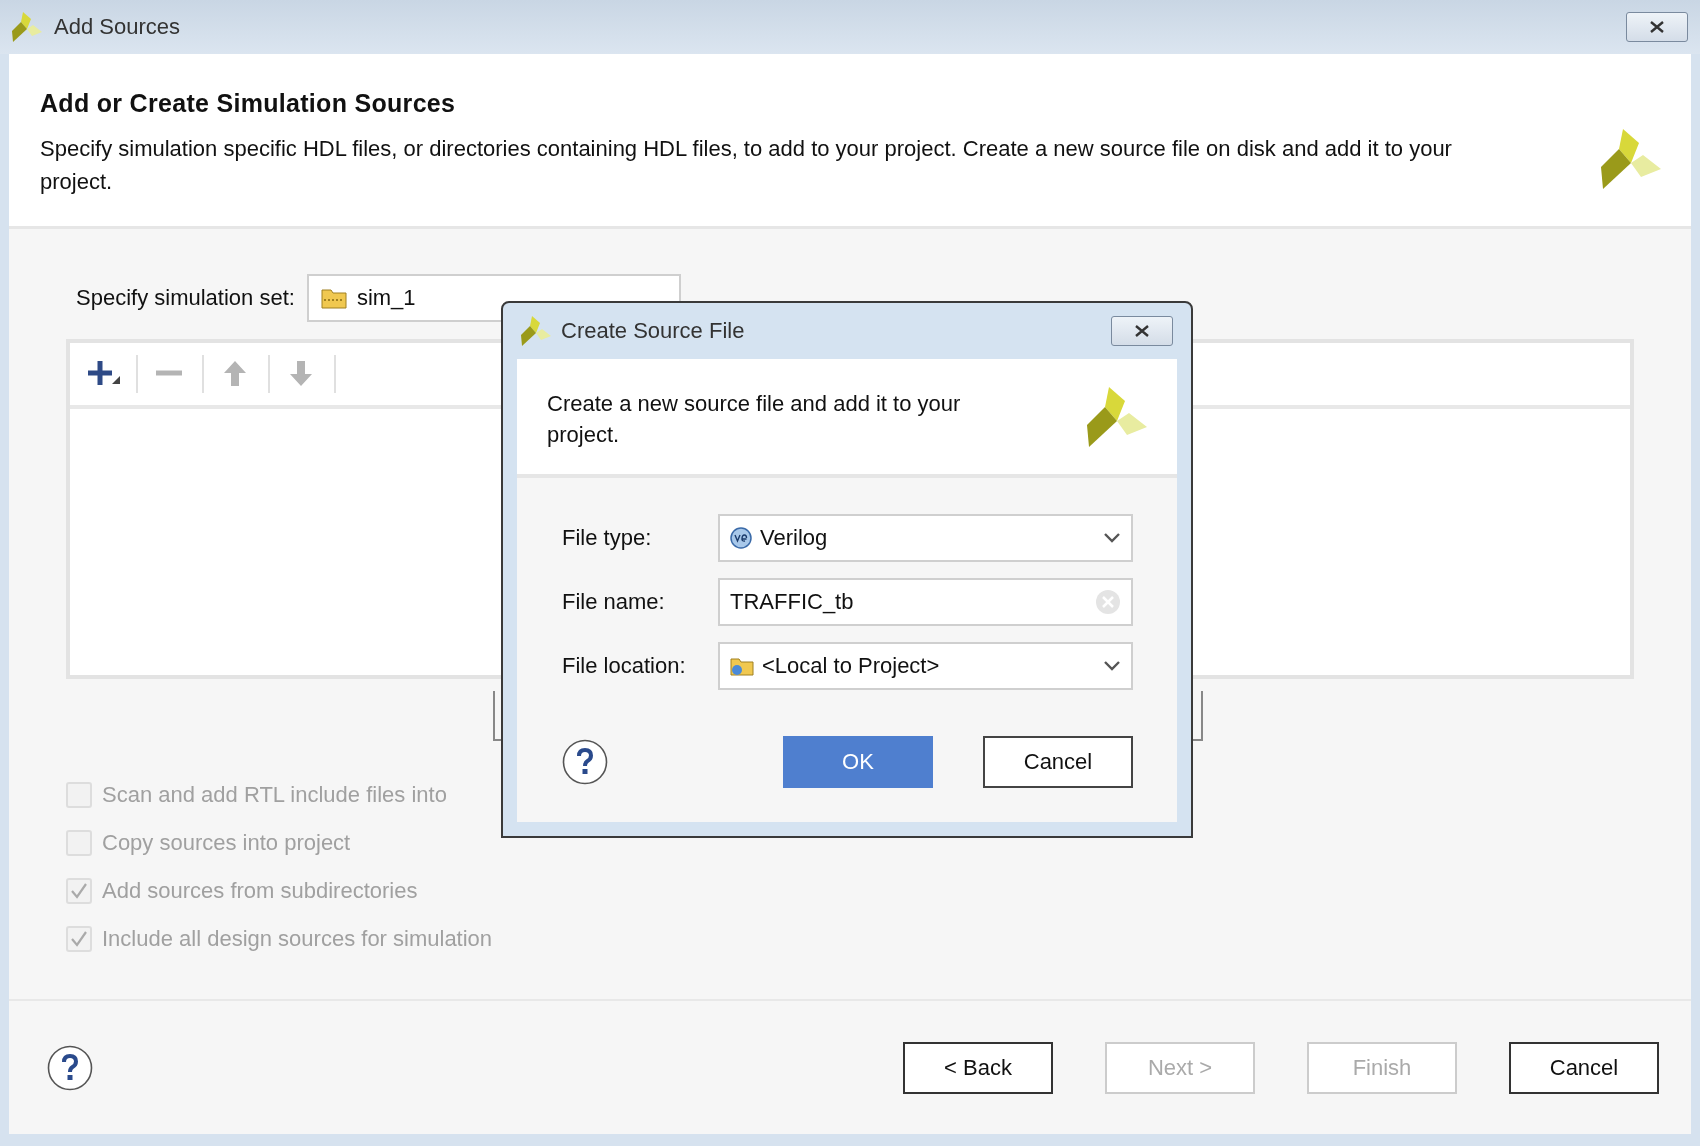  What do you see at coordinates (226, 843) in the screenshot?
I see `checkbox-label: Copy sources into project` at bounding box center [226, 843].